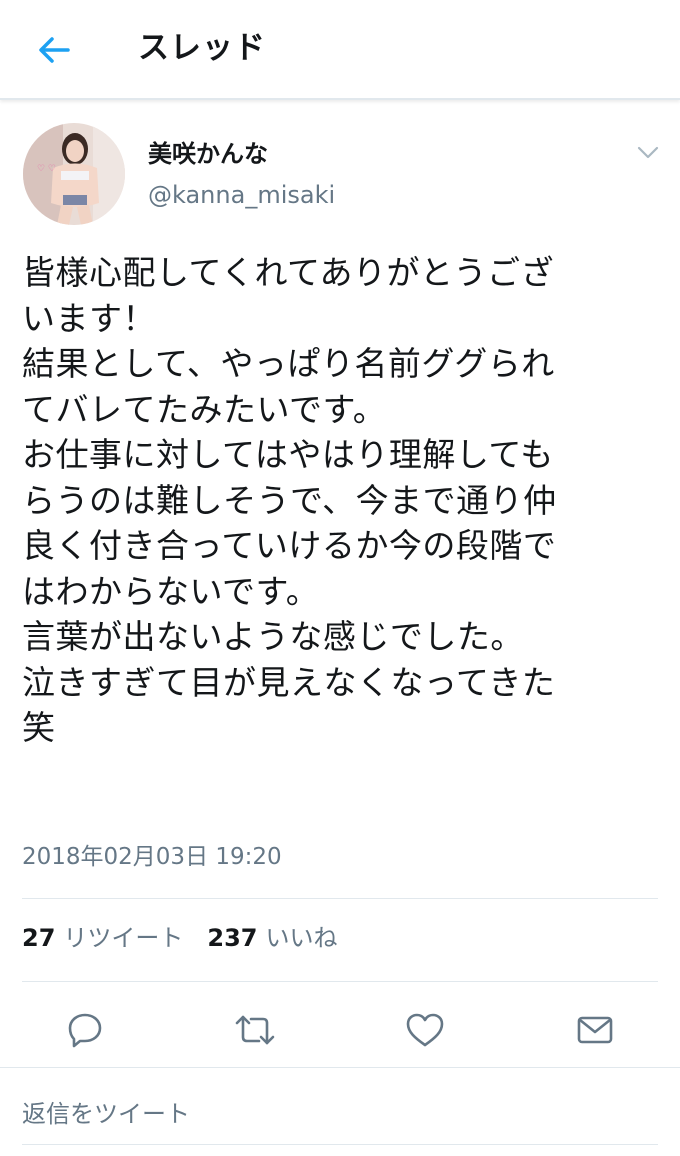 This screenshot has width=680, height=1156. I want to click on tweet-text-line: 泣きすぎて目が見えなくなってきた, so click(289, 682).